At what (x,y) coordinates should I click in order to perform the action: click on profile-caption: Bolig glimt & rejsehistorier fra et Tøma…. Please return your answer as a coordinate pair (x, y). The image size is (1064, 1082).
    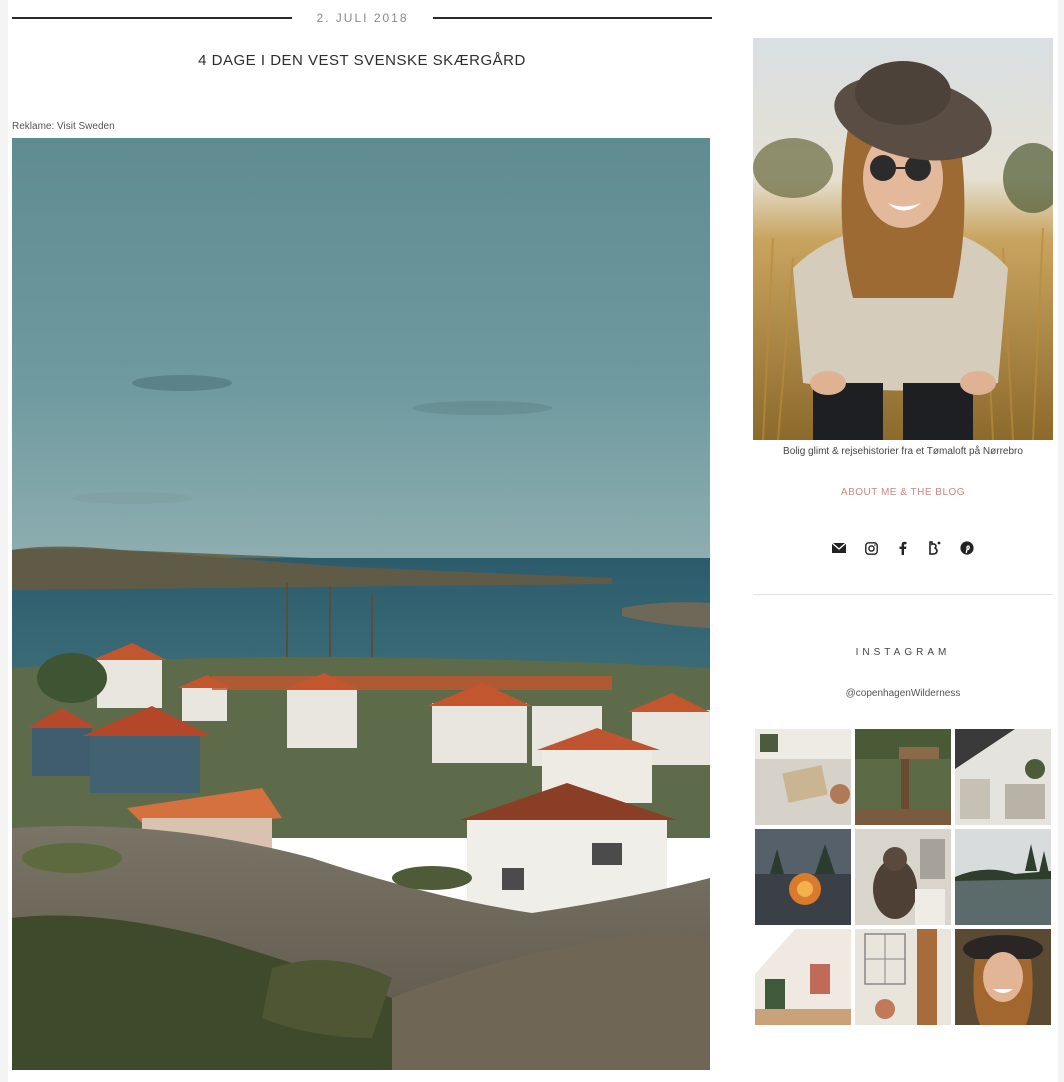
    Looking at the image, I should click on (903, 451).